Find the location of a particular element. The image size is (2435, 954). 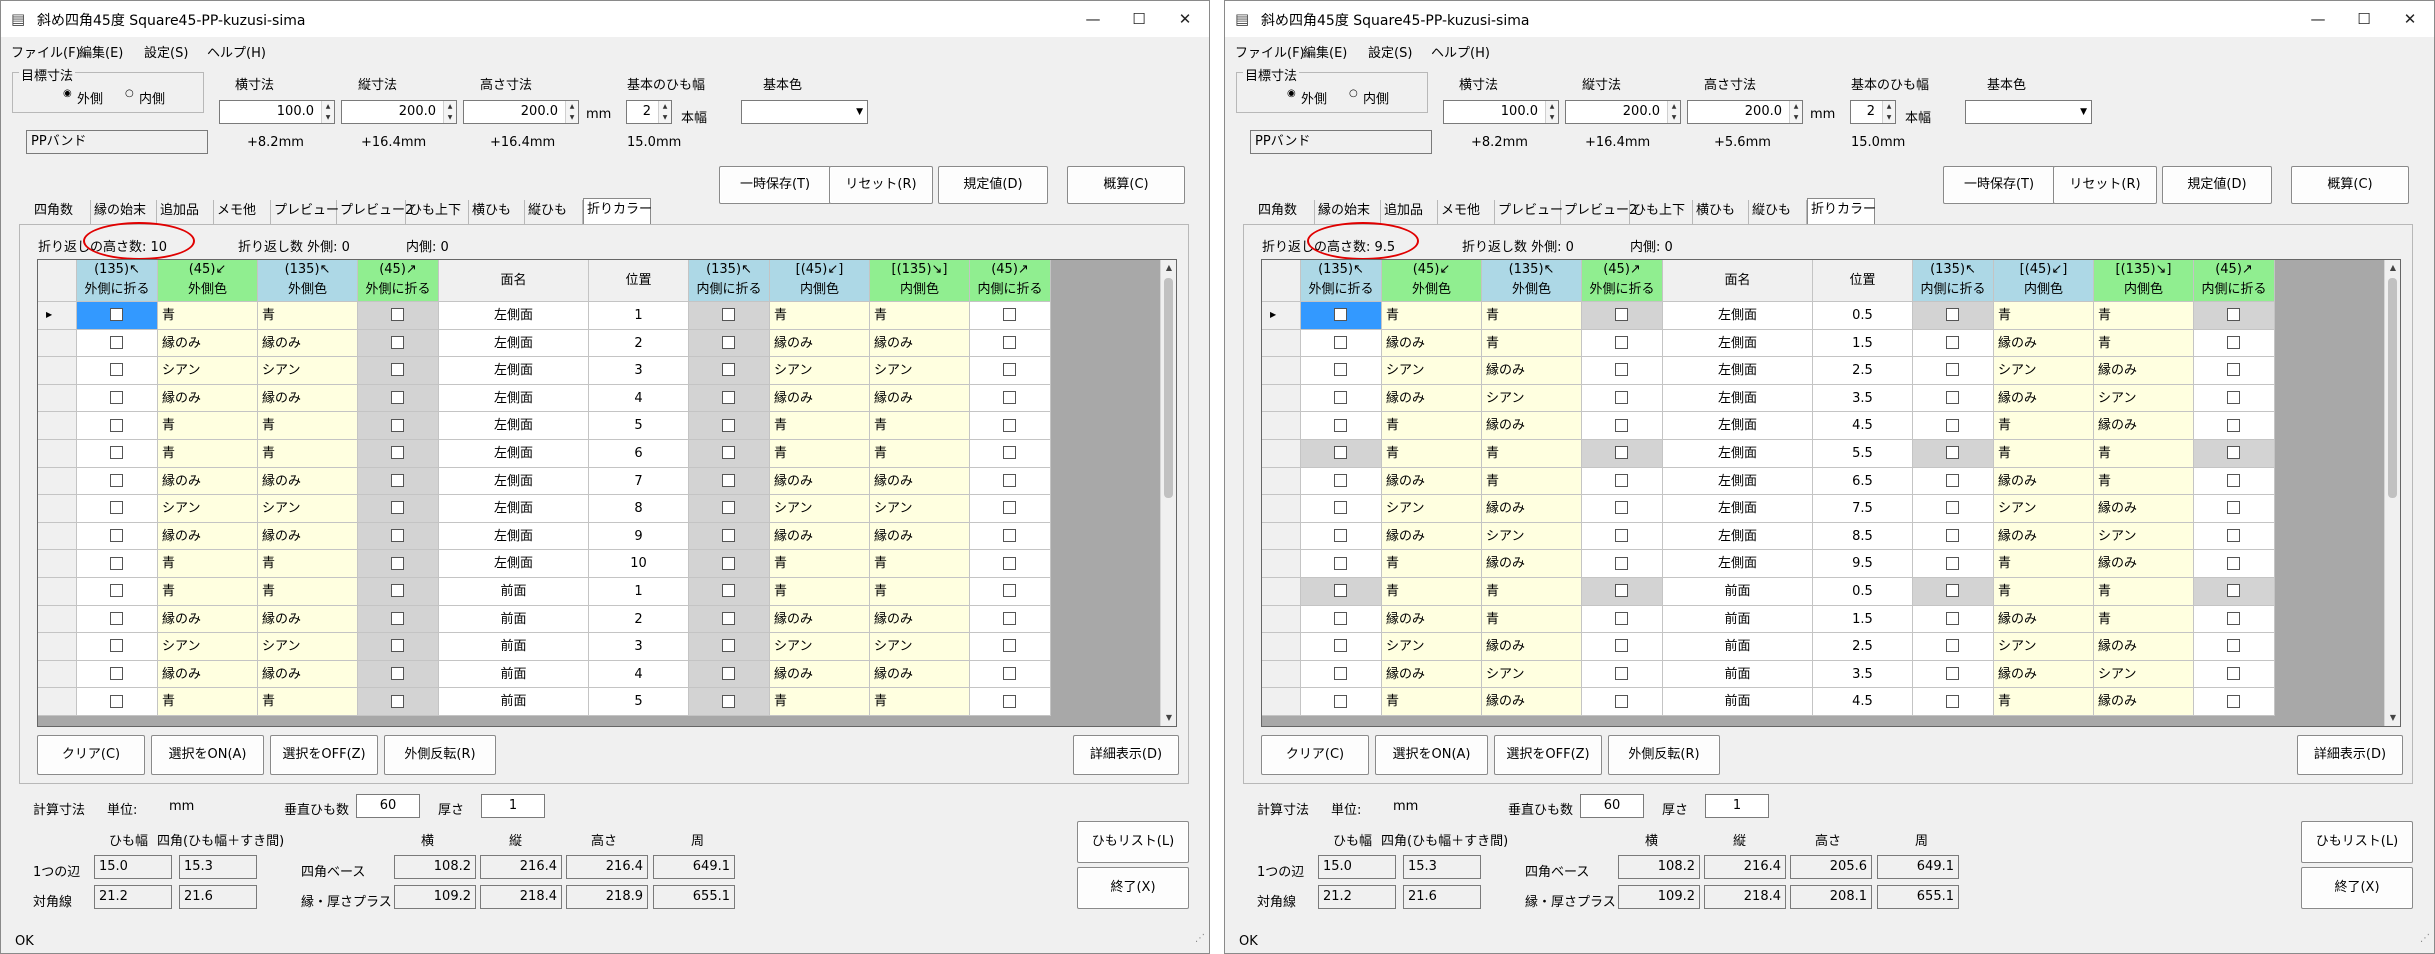

table-row: ▶ 青青左側面 0.5 青青 is located at coordinates (1812, 316).